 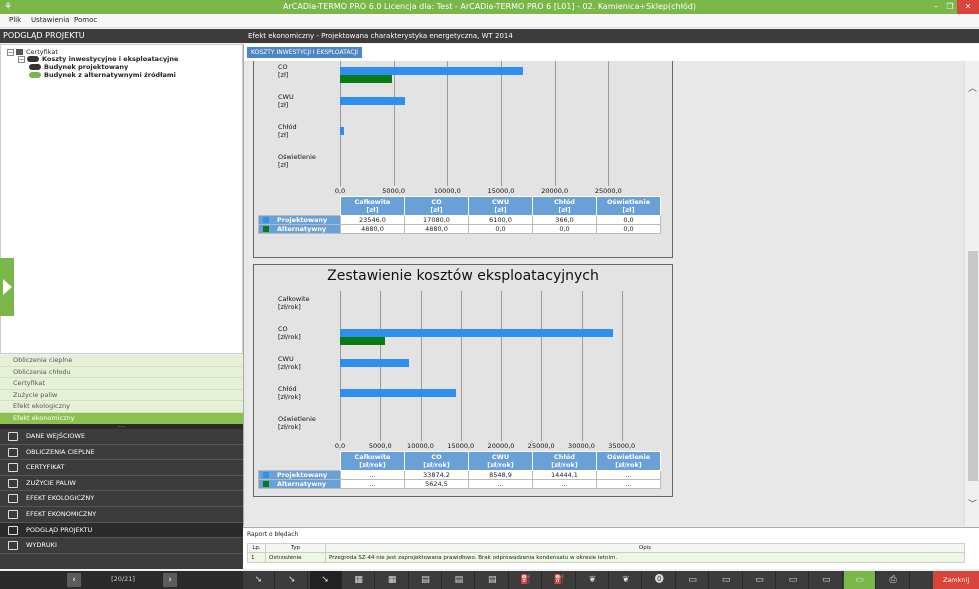 What do you see at coordinates (283, 71) in the screenshot?
I see `category-label: CO [zł]` at bounding box center [283, 71].